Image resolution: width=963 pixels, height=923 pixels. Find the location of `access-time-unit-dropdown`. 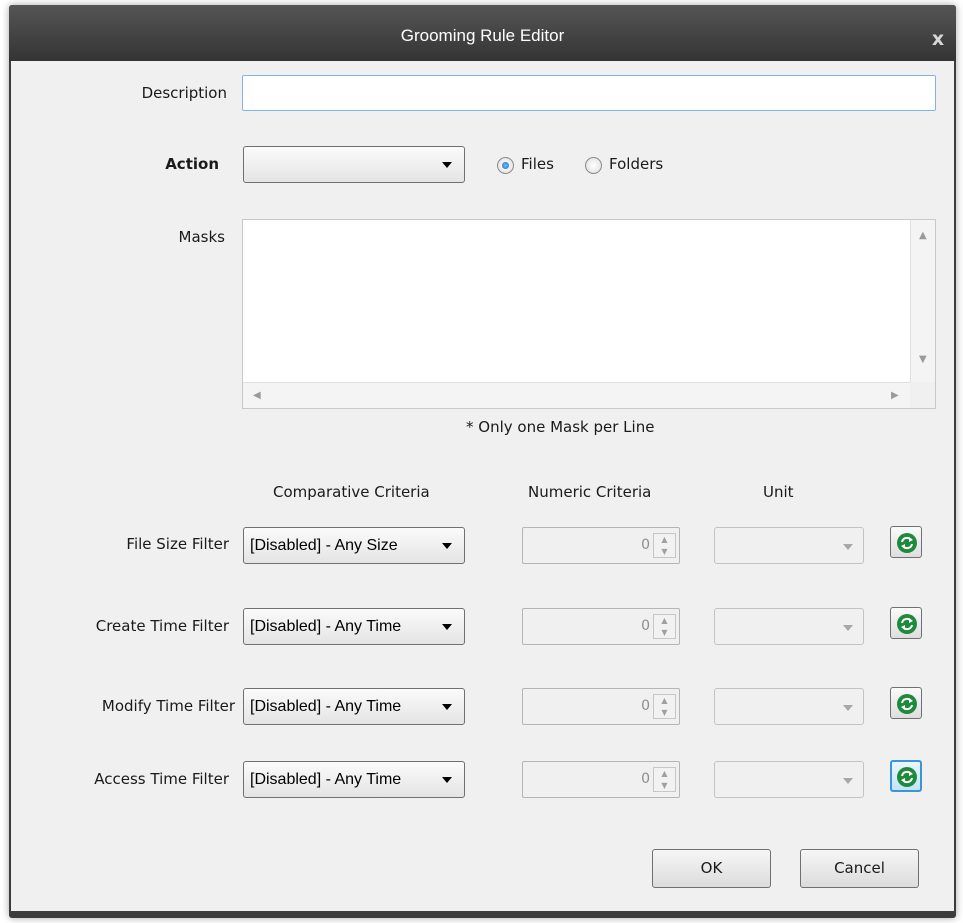

access-time-unit-dropdown is located at coordinates (789, 779).